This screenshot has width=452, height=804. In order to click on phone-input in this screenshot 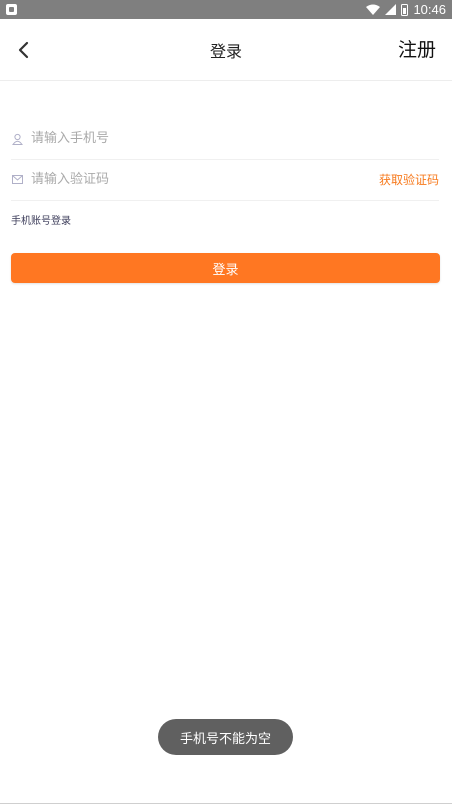, I will do `click(235, 138)`.